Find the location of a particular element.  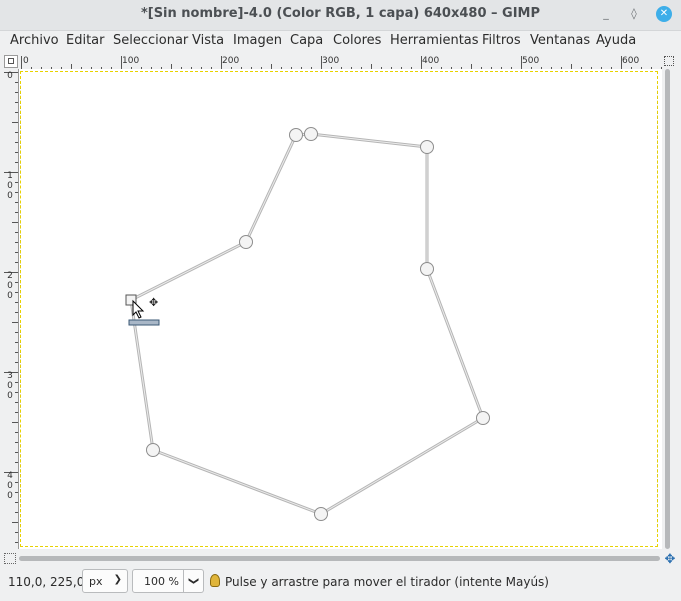

path-tool-icon is located at coordinates (215, 580).